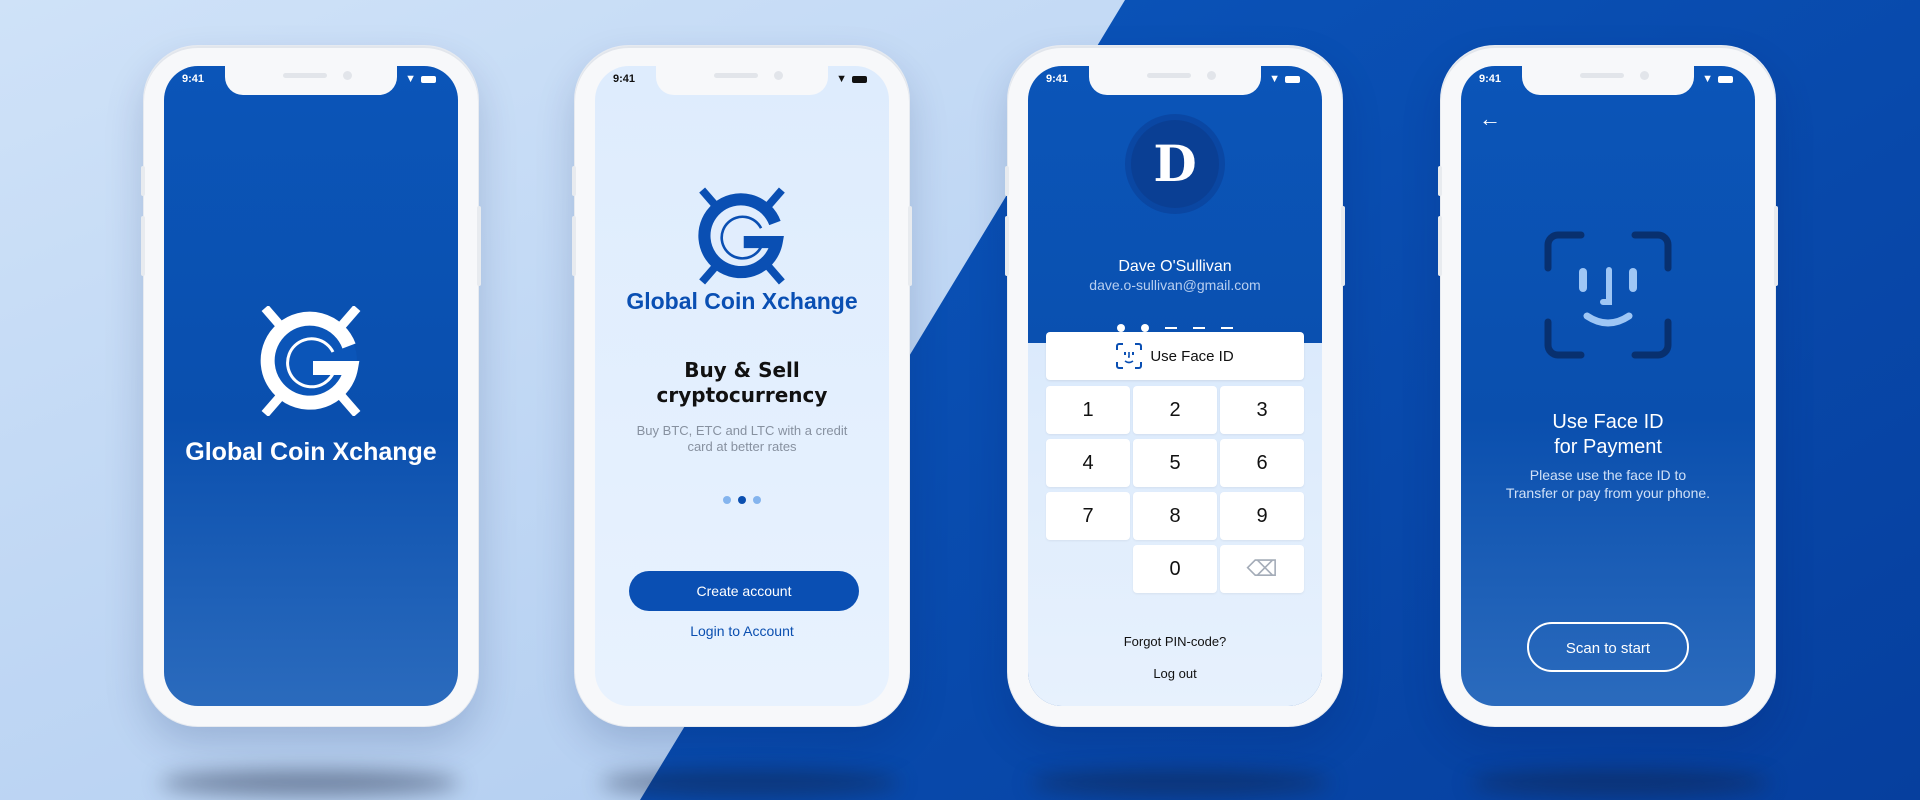 Image resolution: width=1920 pixels, height=800 pixels. I want to click on subtitle-line: Buy BTC, ETC and LTC with a credit, so click(742, 430).